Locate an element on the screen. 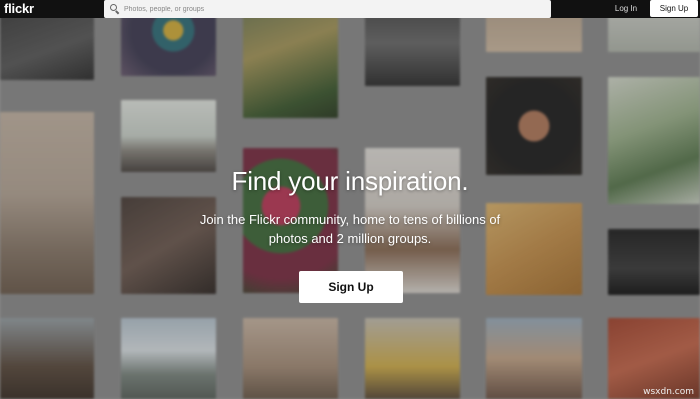  flickr-logo: flickr is located at coordinates (52, 9).